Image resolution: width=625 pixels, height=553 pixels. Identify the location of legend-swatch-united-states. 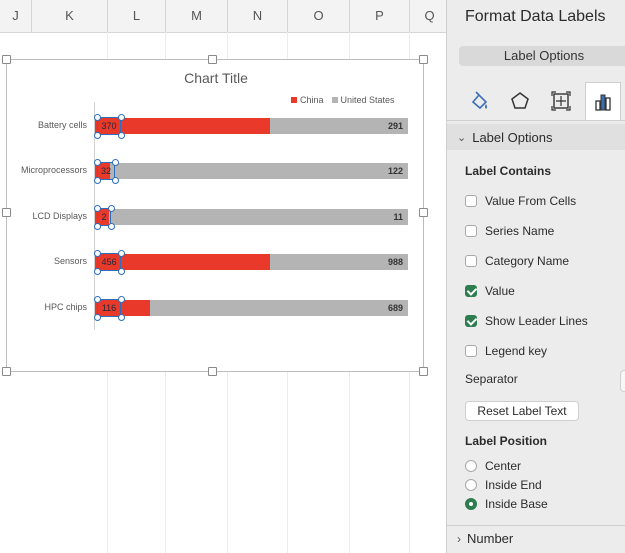
(334, 100).